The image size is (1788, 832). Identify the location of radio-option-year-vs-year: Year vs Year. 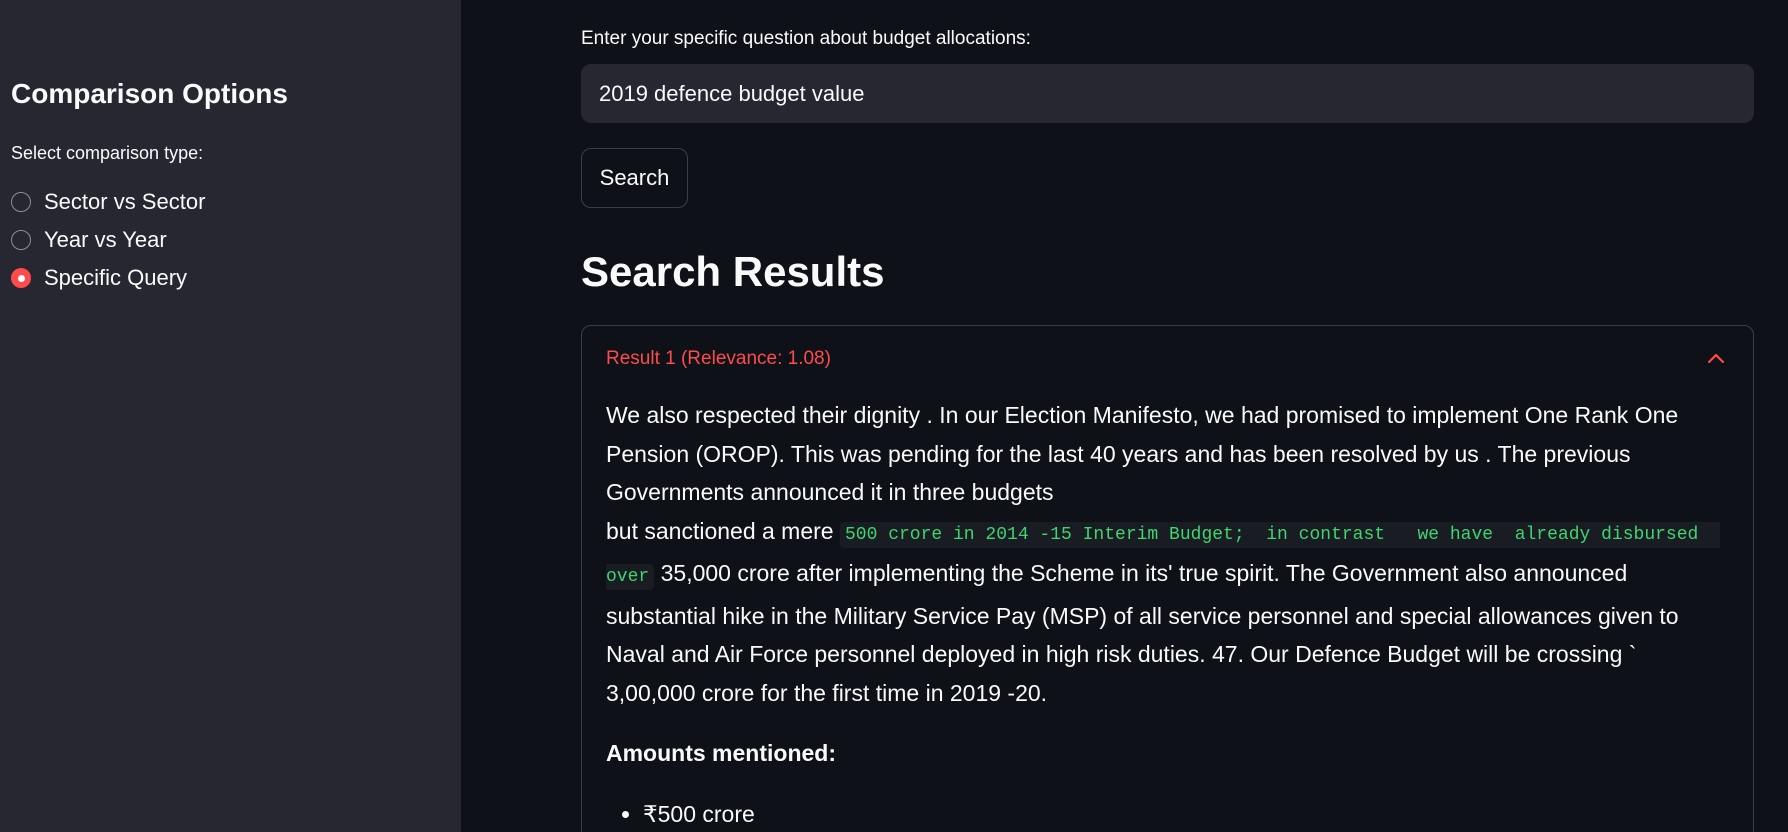
(108, 240).